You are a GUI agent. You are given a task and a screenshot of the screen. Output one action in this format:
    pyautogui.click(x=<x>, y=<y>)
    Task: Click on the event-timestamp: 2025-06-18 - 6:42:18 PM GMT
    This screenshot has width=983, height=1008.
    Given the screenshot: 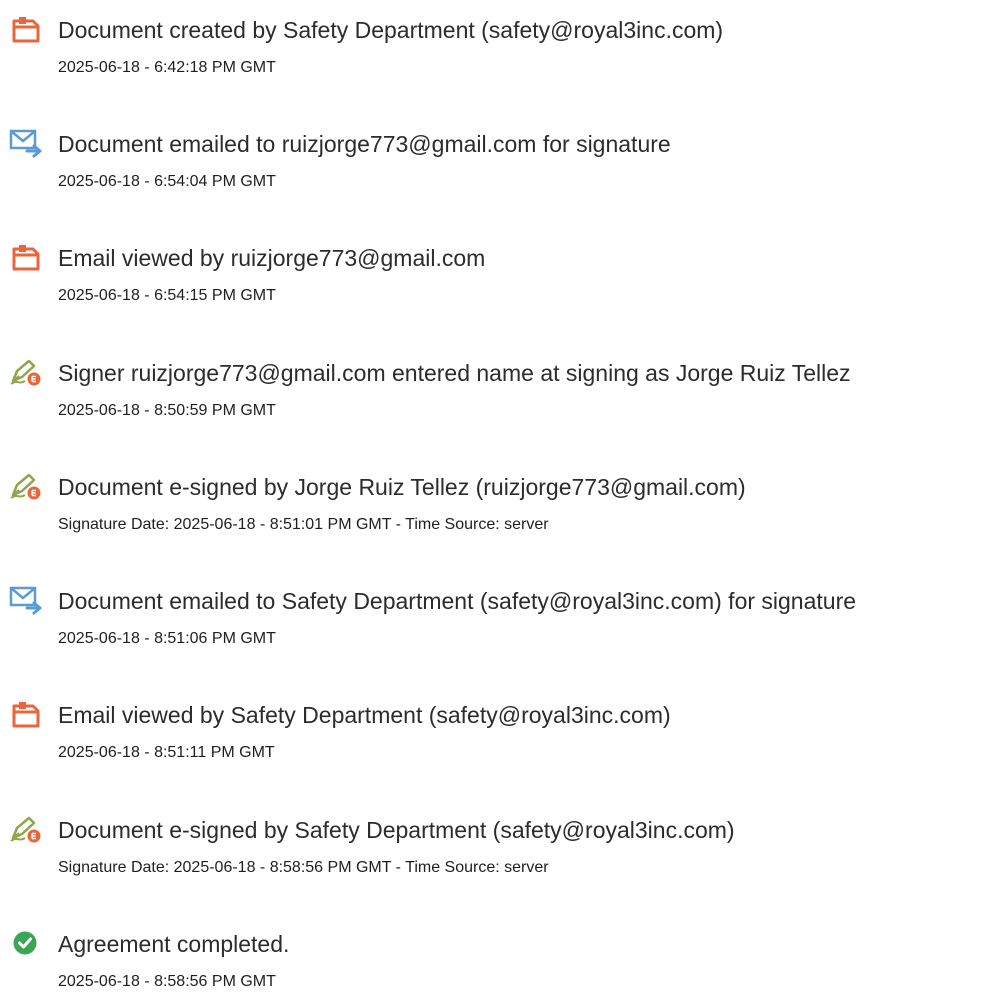 What is the action you would take?
    pyautogui.click(x=167, y=67)
    